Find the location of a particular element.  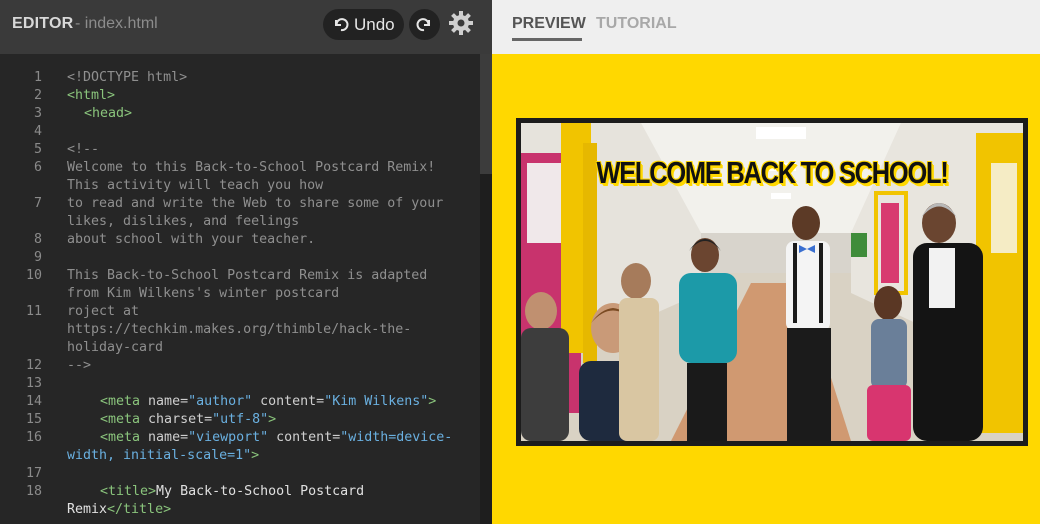

line-number: 11 is located at coordinates (33, 311).